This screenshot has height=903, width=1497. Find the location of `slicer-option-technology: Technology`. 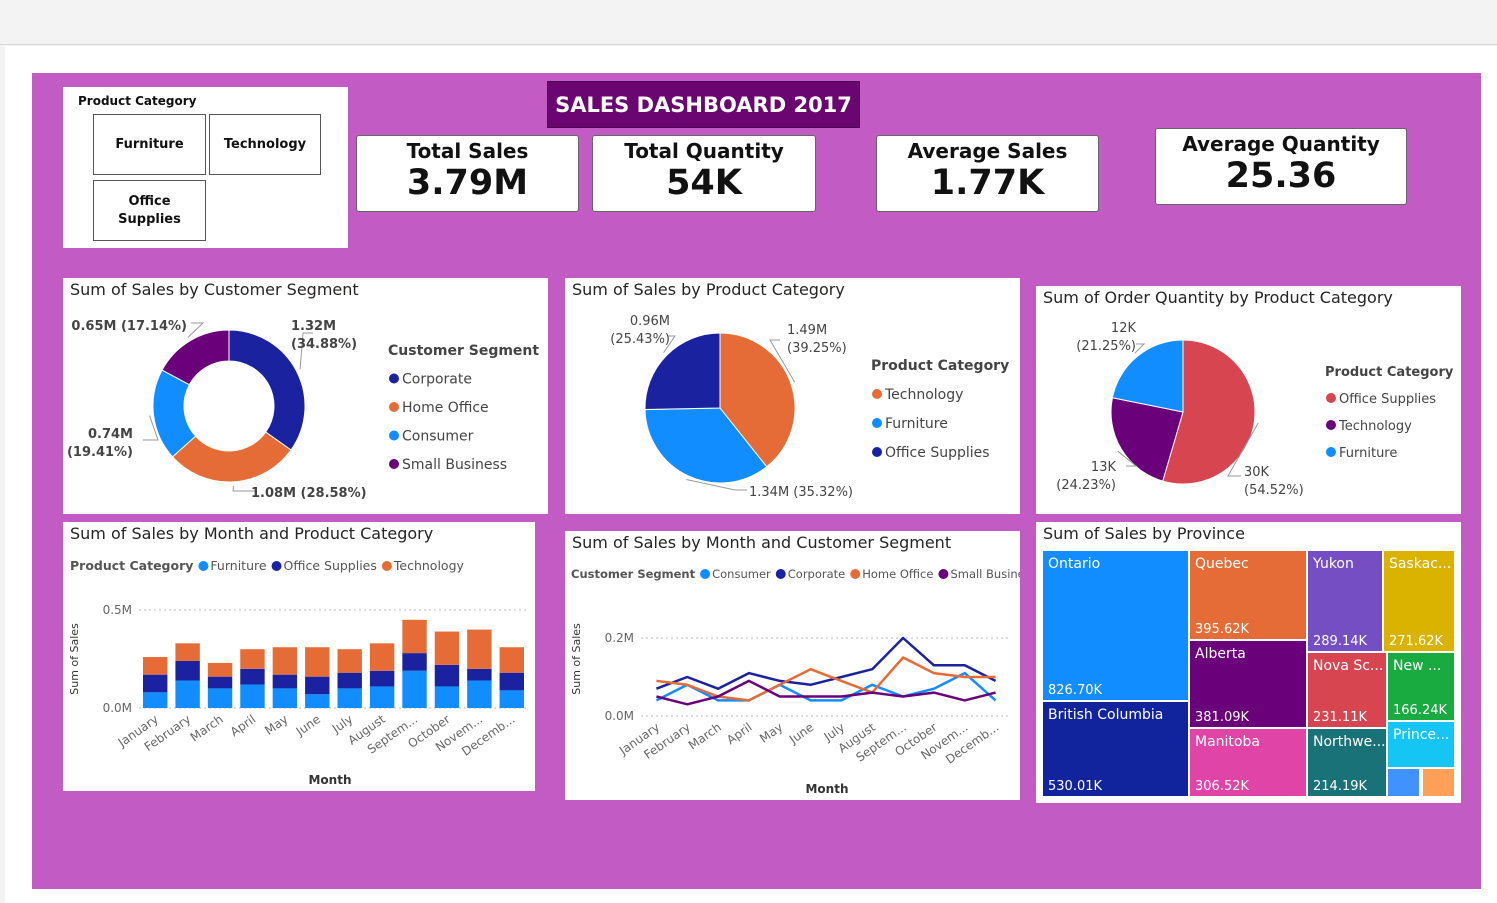

slicer-option-technology: Technology is located at coordinates (265, 144).